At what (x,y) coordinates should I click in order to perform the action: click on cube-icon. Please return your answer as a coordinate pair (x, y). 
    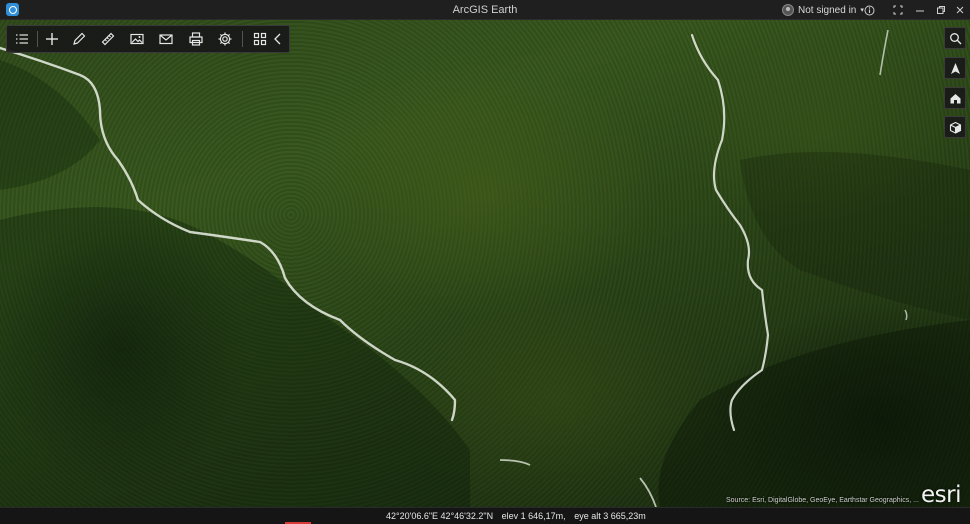
    Looking at the image, I should click on (955, 127).